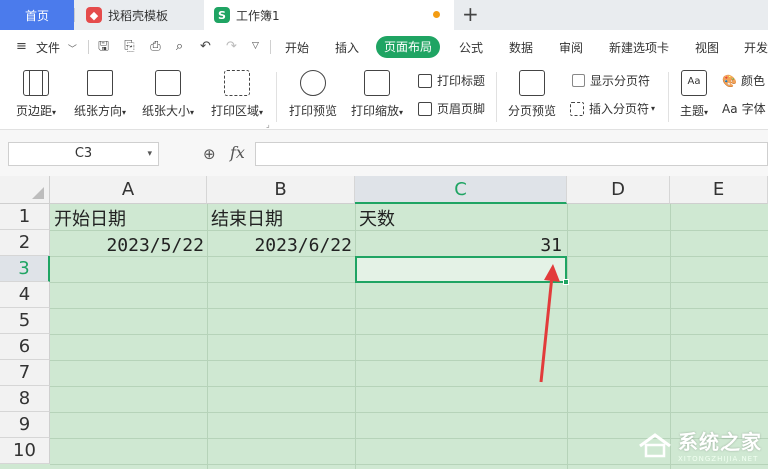 The image size is (768, 469). Describe the element at coordinates (753, 109) in the screenshot. I see `theme-fonts-label: 字体` at that location.